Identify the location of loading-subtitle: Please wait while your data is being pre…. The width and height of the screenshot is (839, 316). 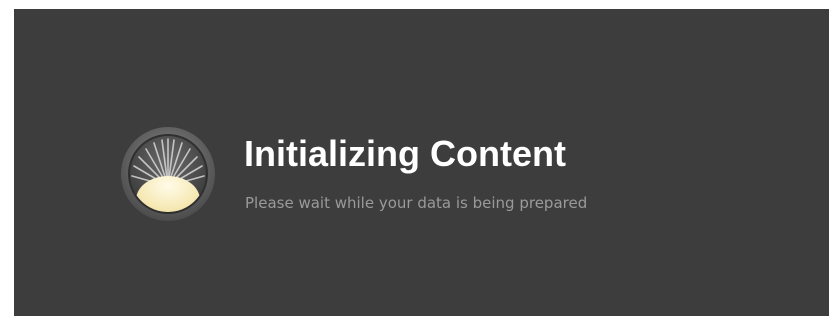
(416, 203).